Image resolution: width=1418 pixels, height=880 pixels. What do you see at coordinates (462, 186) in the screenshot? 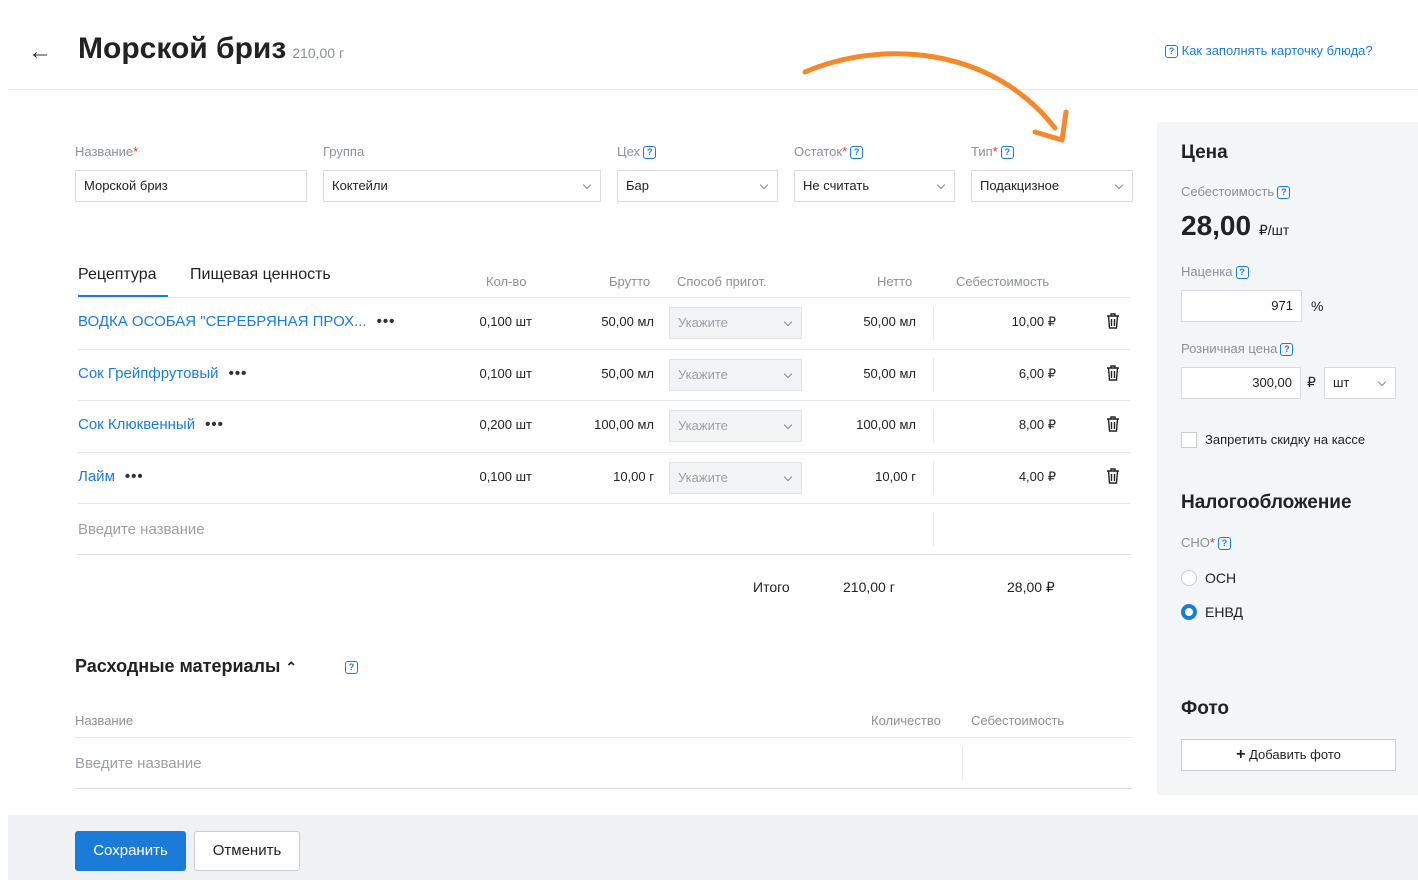
I see `group-select: Коктейли` at bounding box center [462, 186].